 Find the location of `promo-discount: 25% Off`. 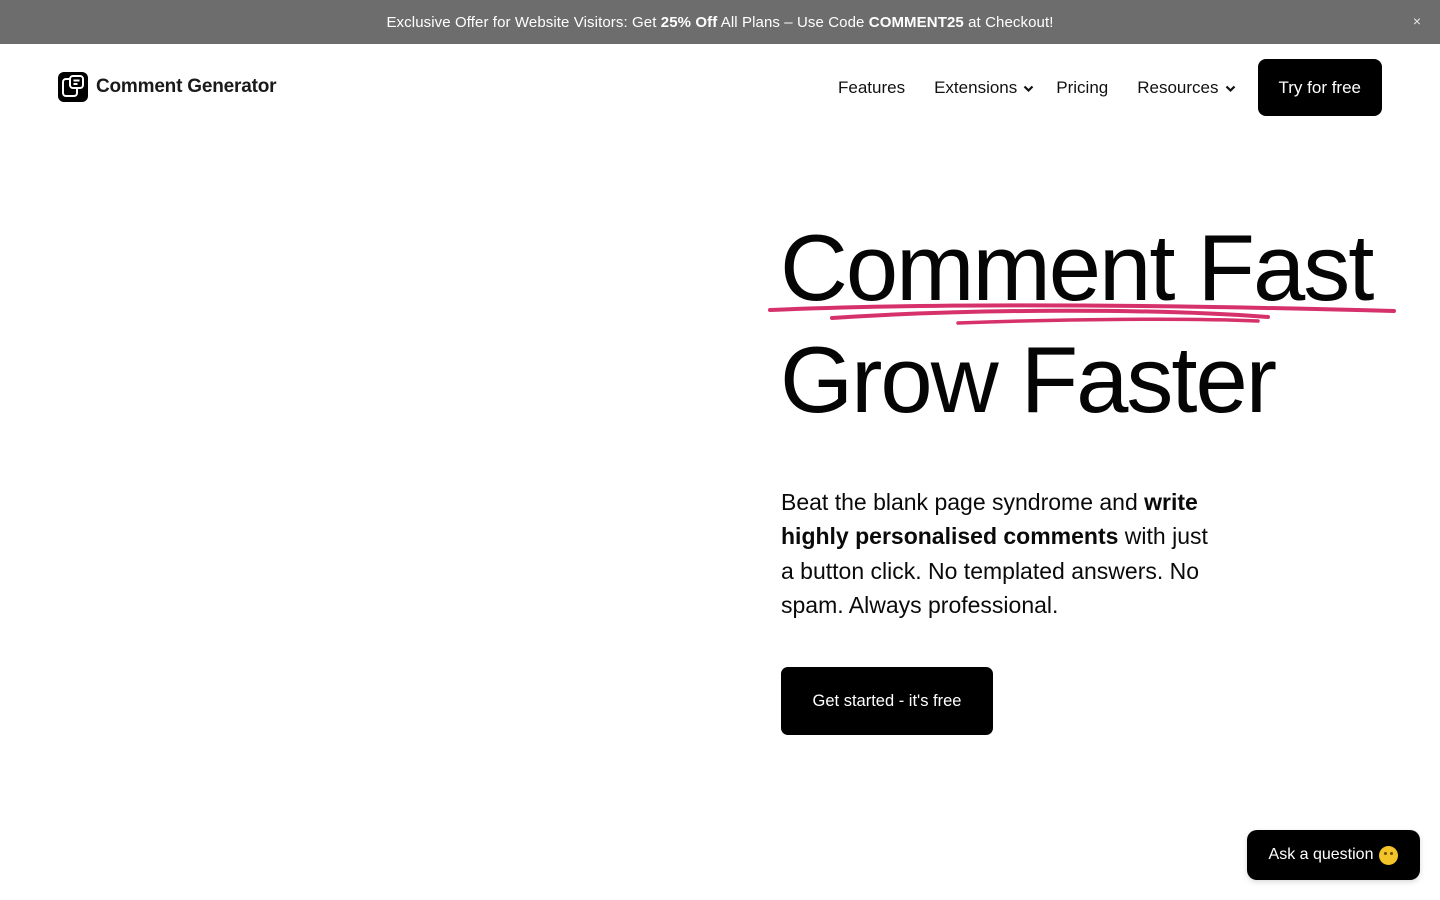

promo-discount: 25% Off is located at coordinates (689, 22).